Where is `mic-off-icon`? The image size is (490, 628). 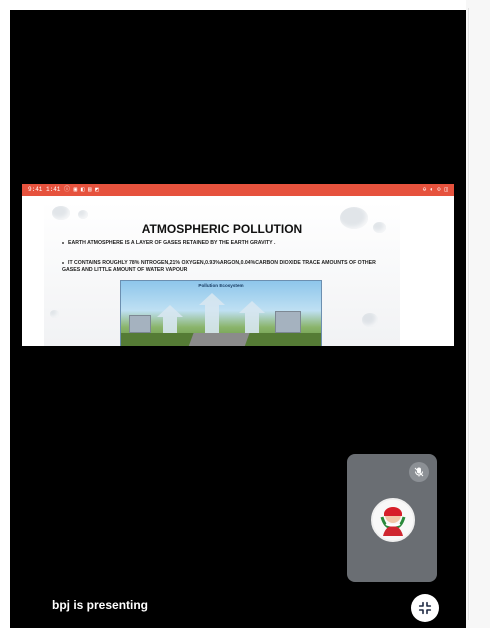 mic-off-icon is located at coordinates (419, 472).